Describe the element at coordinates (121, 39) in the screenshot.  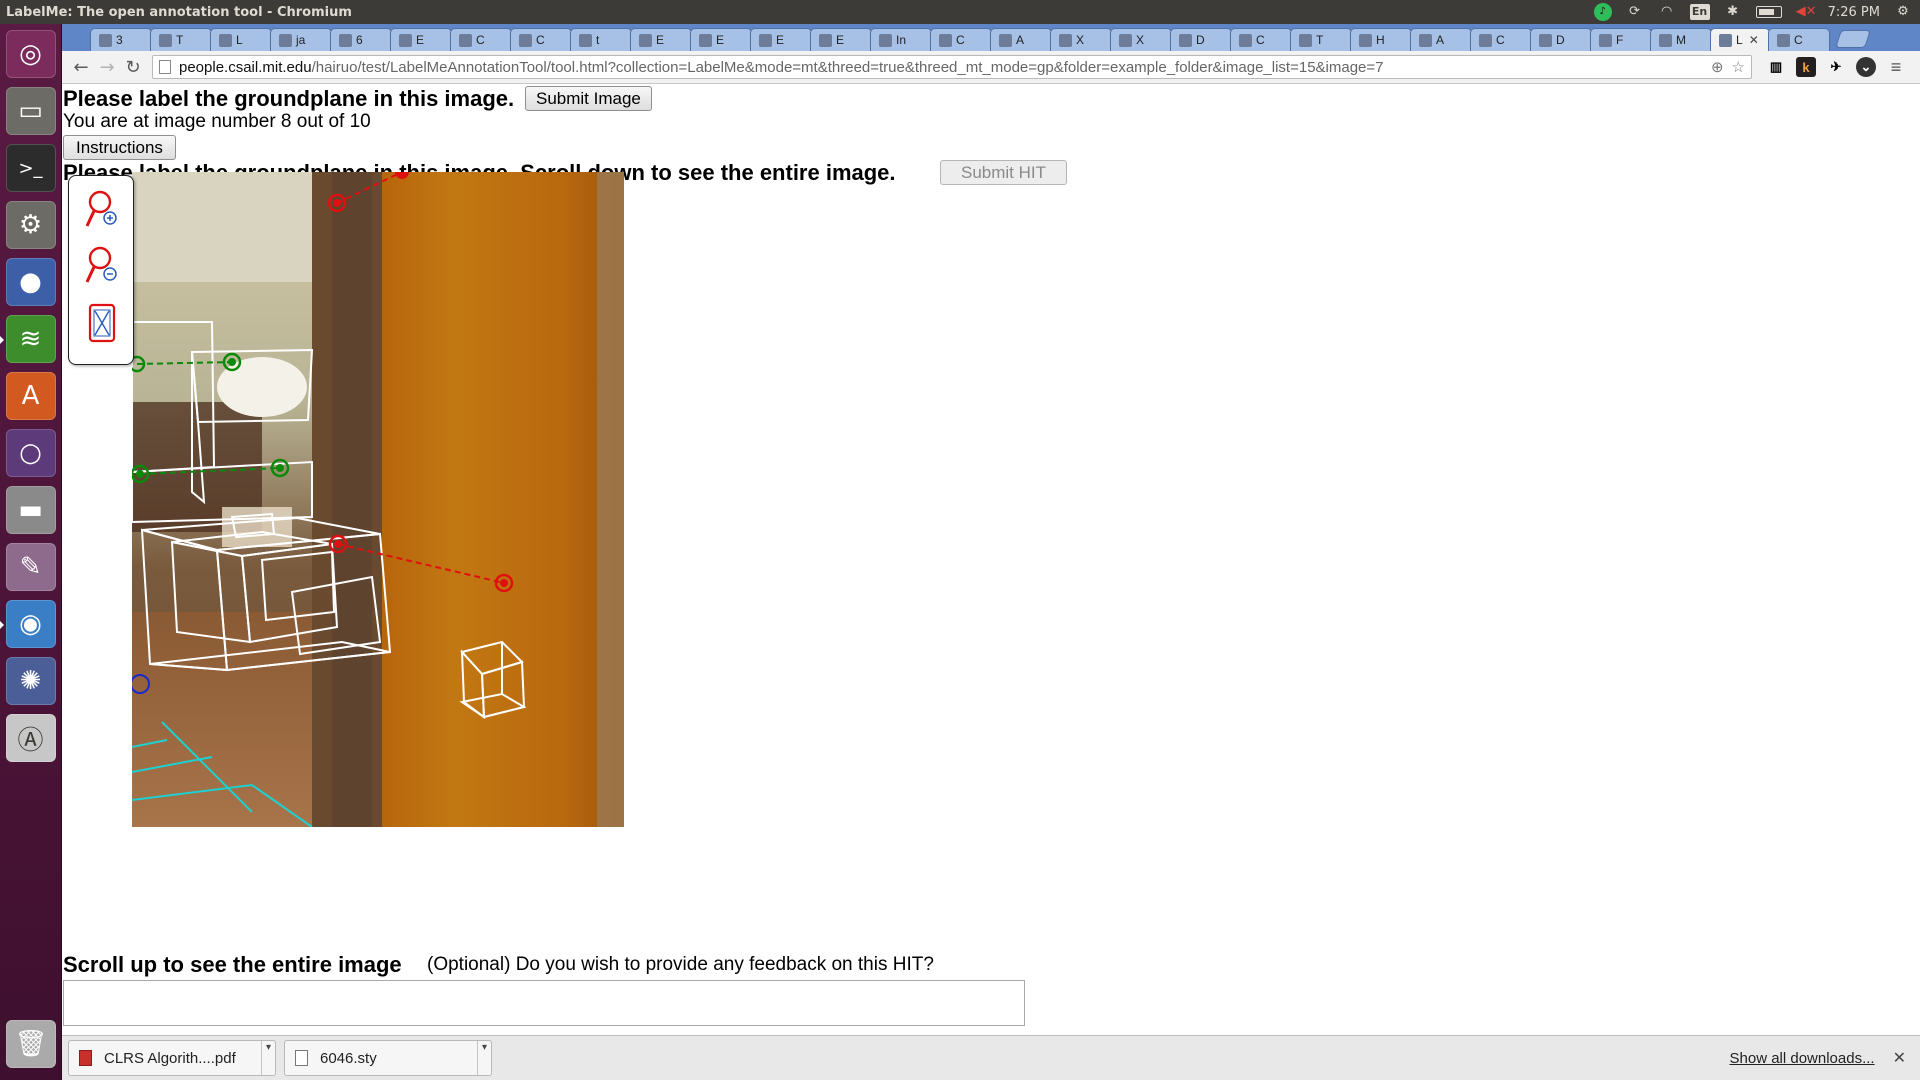
I see `browser-tab: 3` at that location.